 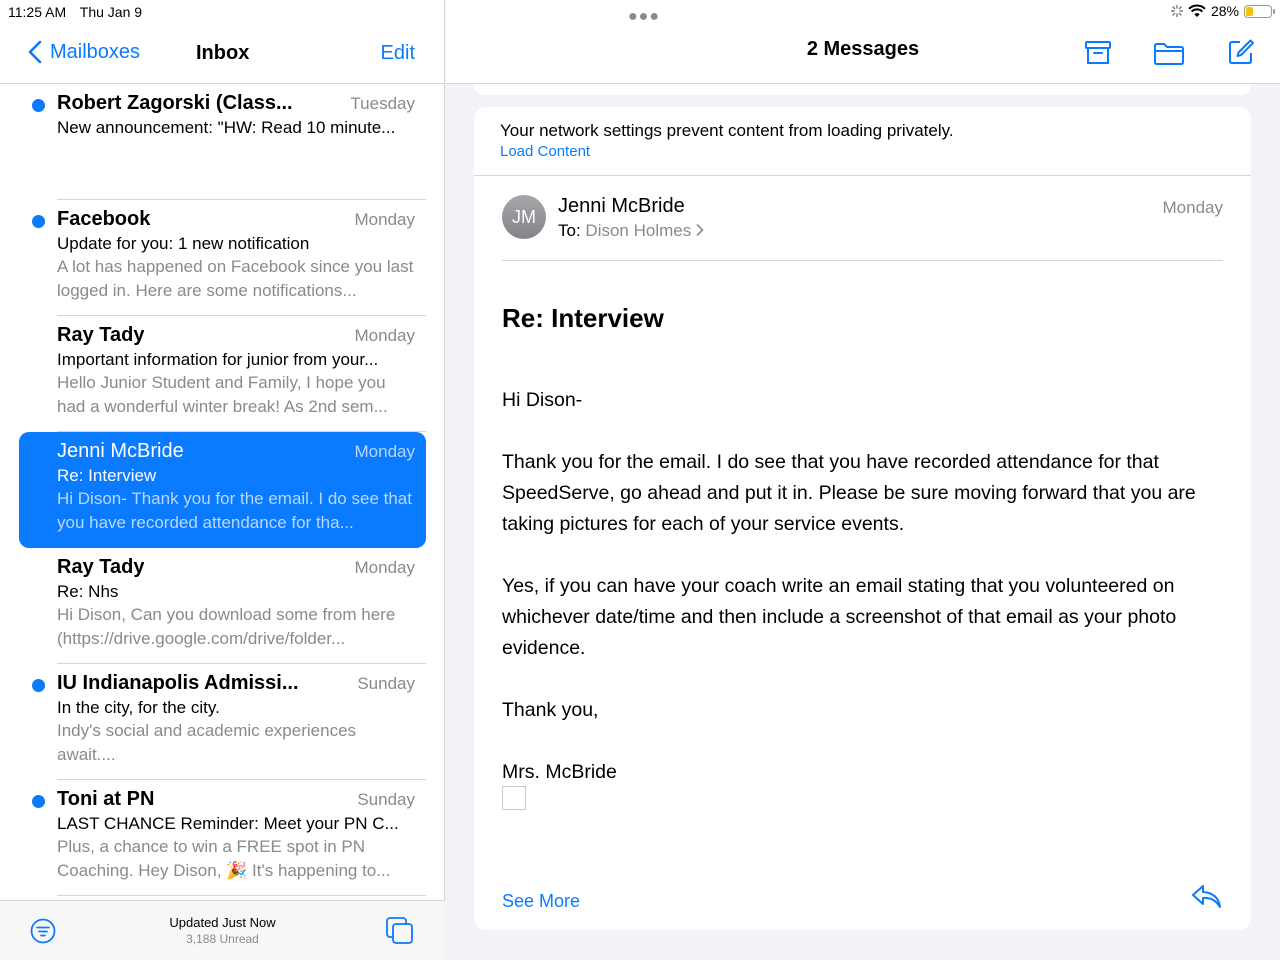 I want to click on inbox-nav-bar: Mailboxes Inbox Edit, so click(x=222, y=56).